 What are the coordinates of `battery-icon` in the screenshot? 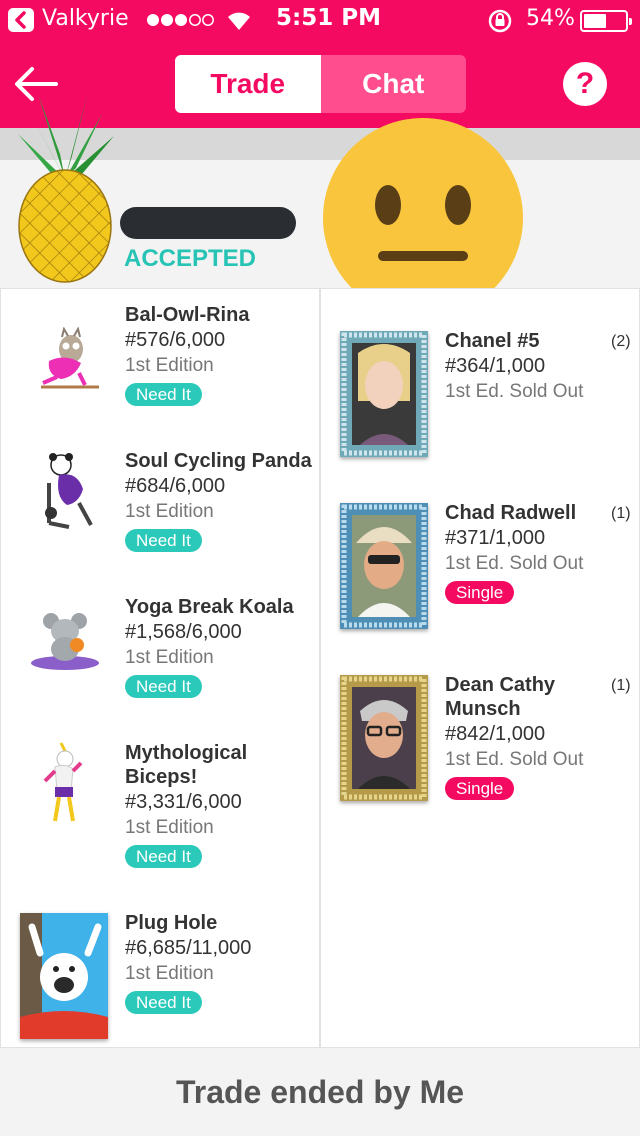 It's located at (606, 21).